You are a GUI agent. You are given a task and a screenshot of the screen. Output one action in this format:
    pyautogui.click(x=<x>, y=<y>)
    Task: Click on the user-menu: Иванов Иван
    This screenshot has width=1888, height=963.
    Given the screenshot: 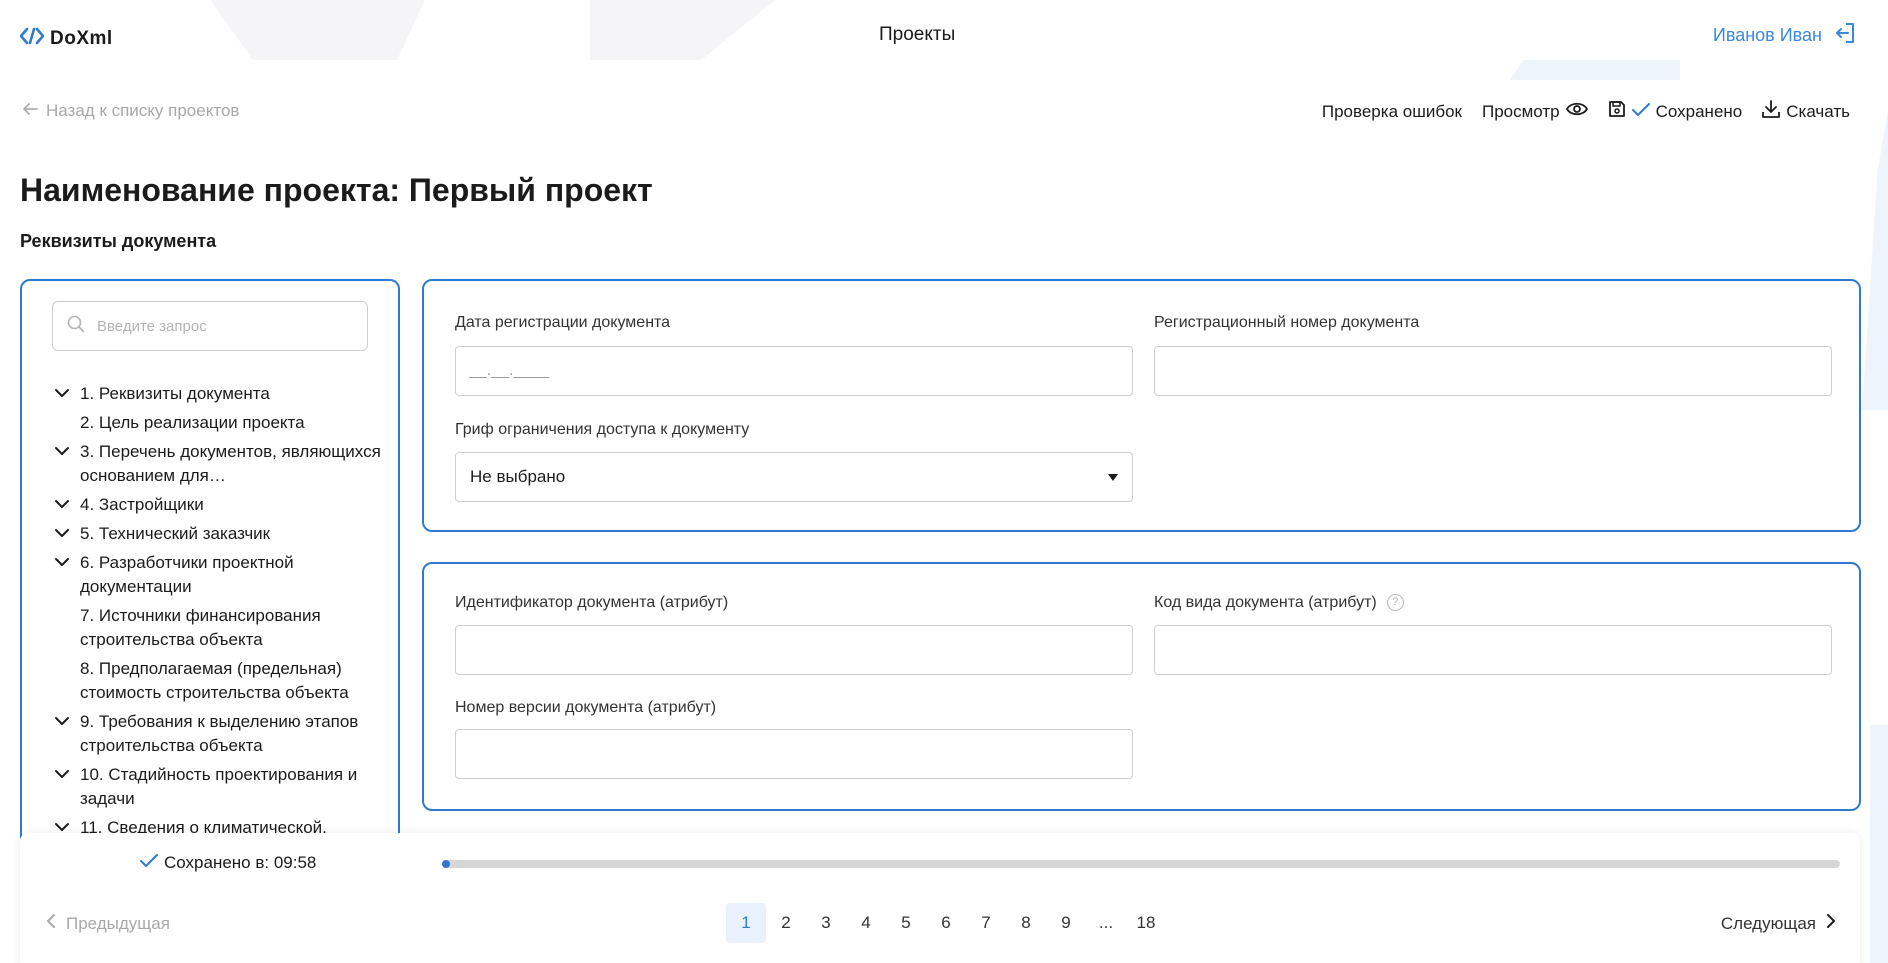 What is the action you would take?
    pyautogui.click(x=1784, y=35)
    